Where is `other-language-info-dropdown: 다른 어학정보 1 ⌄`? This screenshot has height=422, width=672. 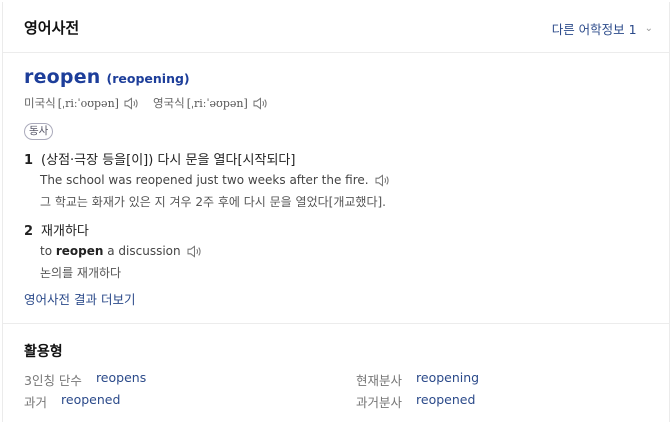
other-language-info-dropdown: 다른 어학정보 1 ⌄ is located at coordinates (602, 28).